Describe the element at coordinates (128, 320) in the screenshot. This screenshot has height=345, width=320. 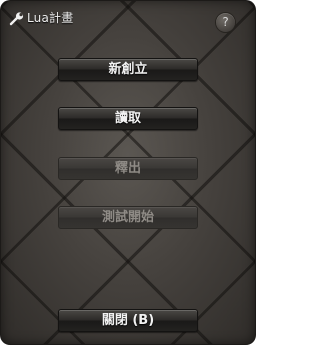
I see `close-button: 關閉 (B)` at that location.